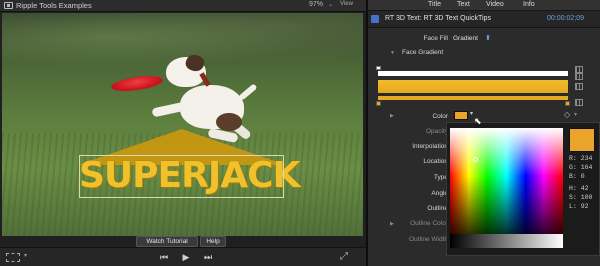  Describe the element at coordinates (429, 223) in the screenshot. I see `outline-color-label: Outline Color` at that location.